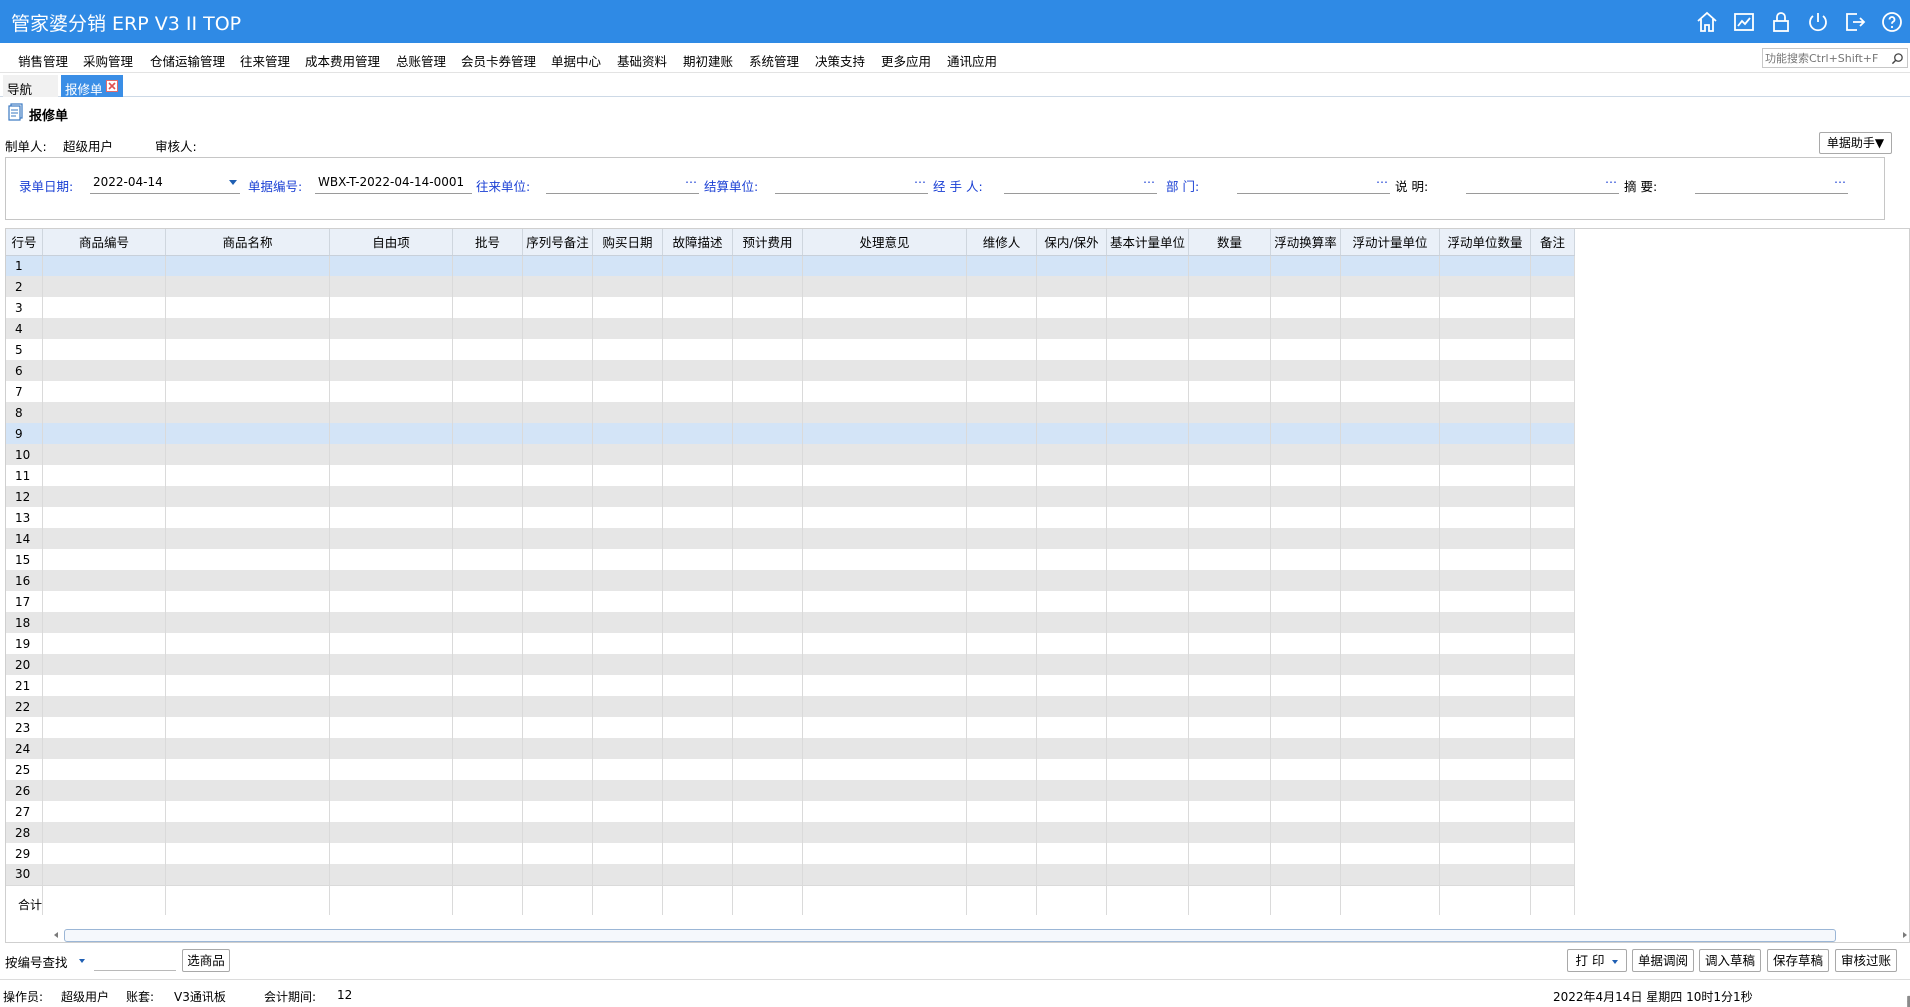 This screenshot has height=1007, width=1910. I want to click on menu-cost: 成本费用管理, so click(342, 60).